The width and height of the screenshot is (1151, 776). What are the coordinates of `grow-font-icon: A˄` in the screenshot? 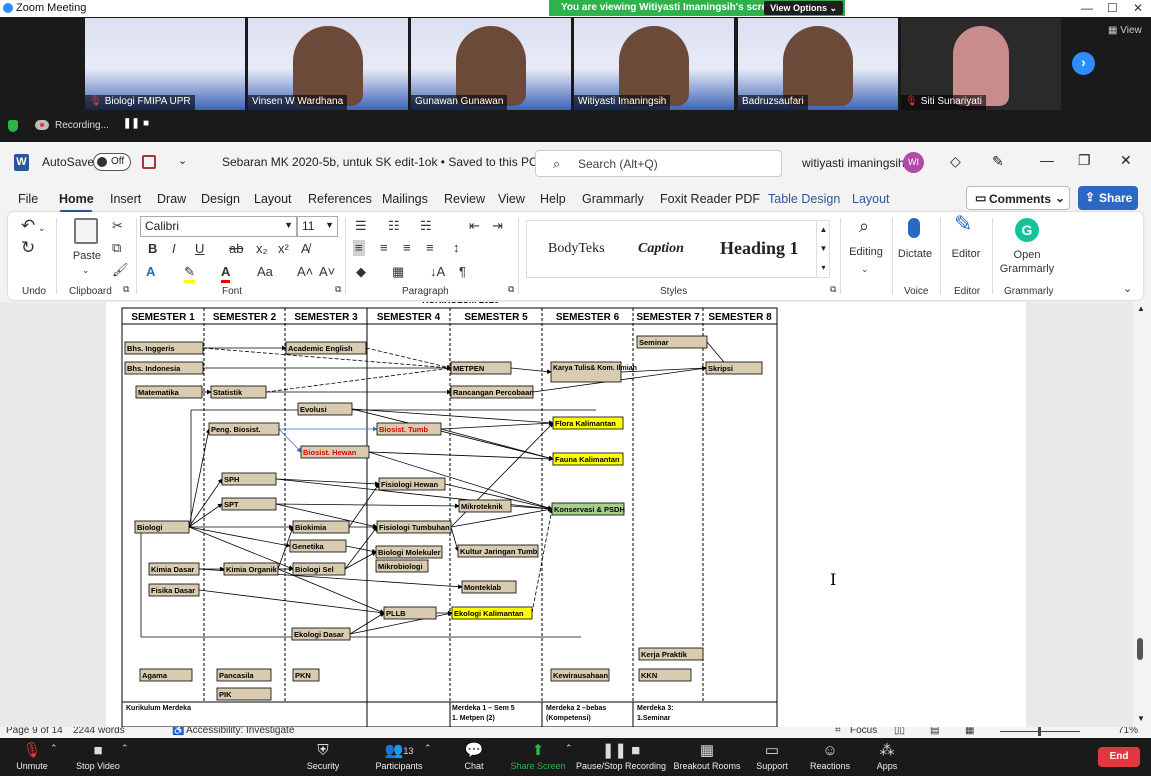 It's located at (305, 272).